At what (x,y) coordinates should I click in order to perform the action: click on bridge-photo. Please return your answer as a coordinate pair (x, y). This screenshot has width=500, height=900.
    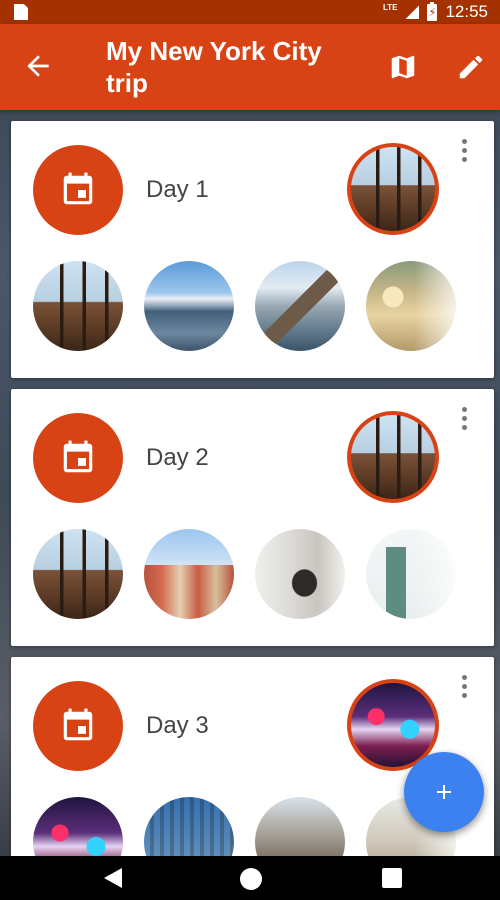
    Looking at the image, I should click on (300, 306).